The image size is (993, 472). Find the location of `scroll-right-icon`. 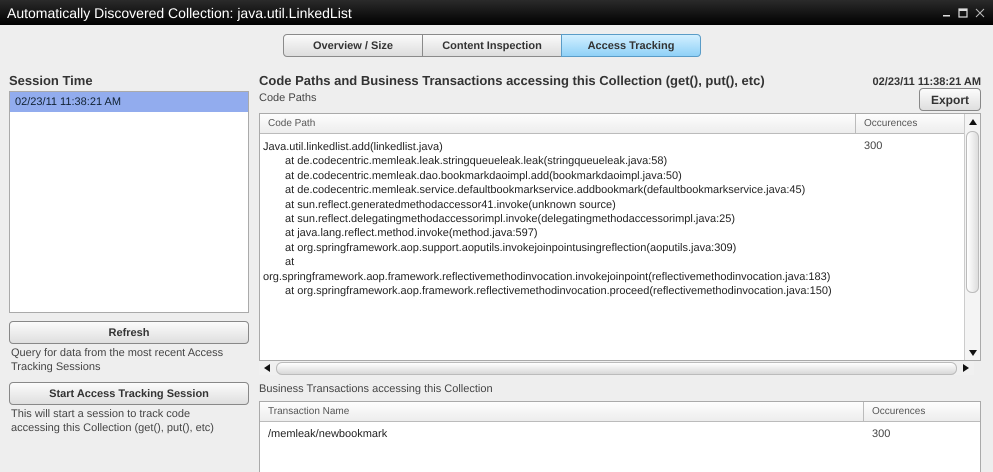

scroll-right-icon is located at coordinates (966, 368).